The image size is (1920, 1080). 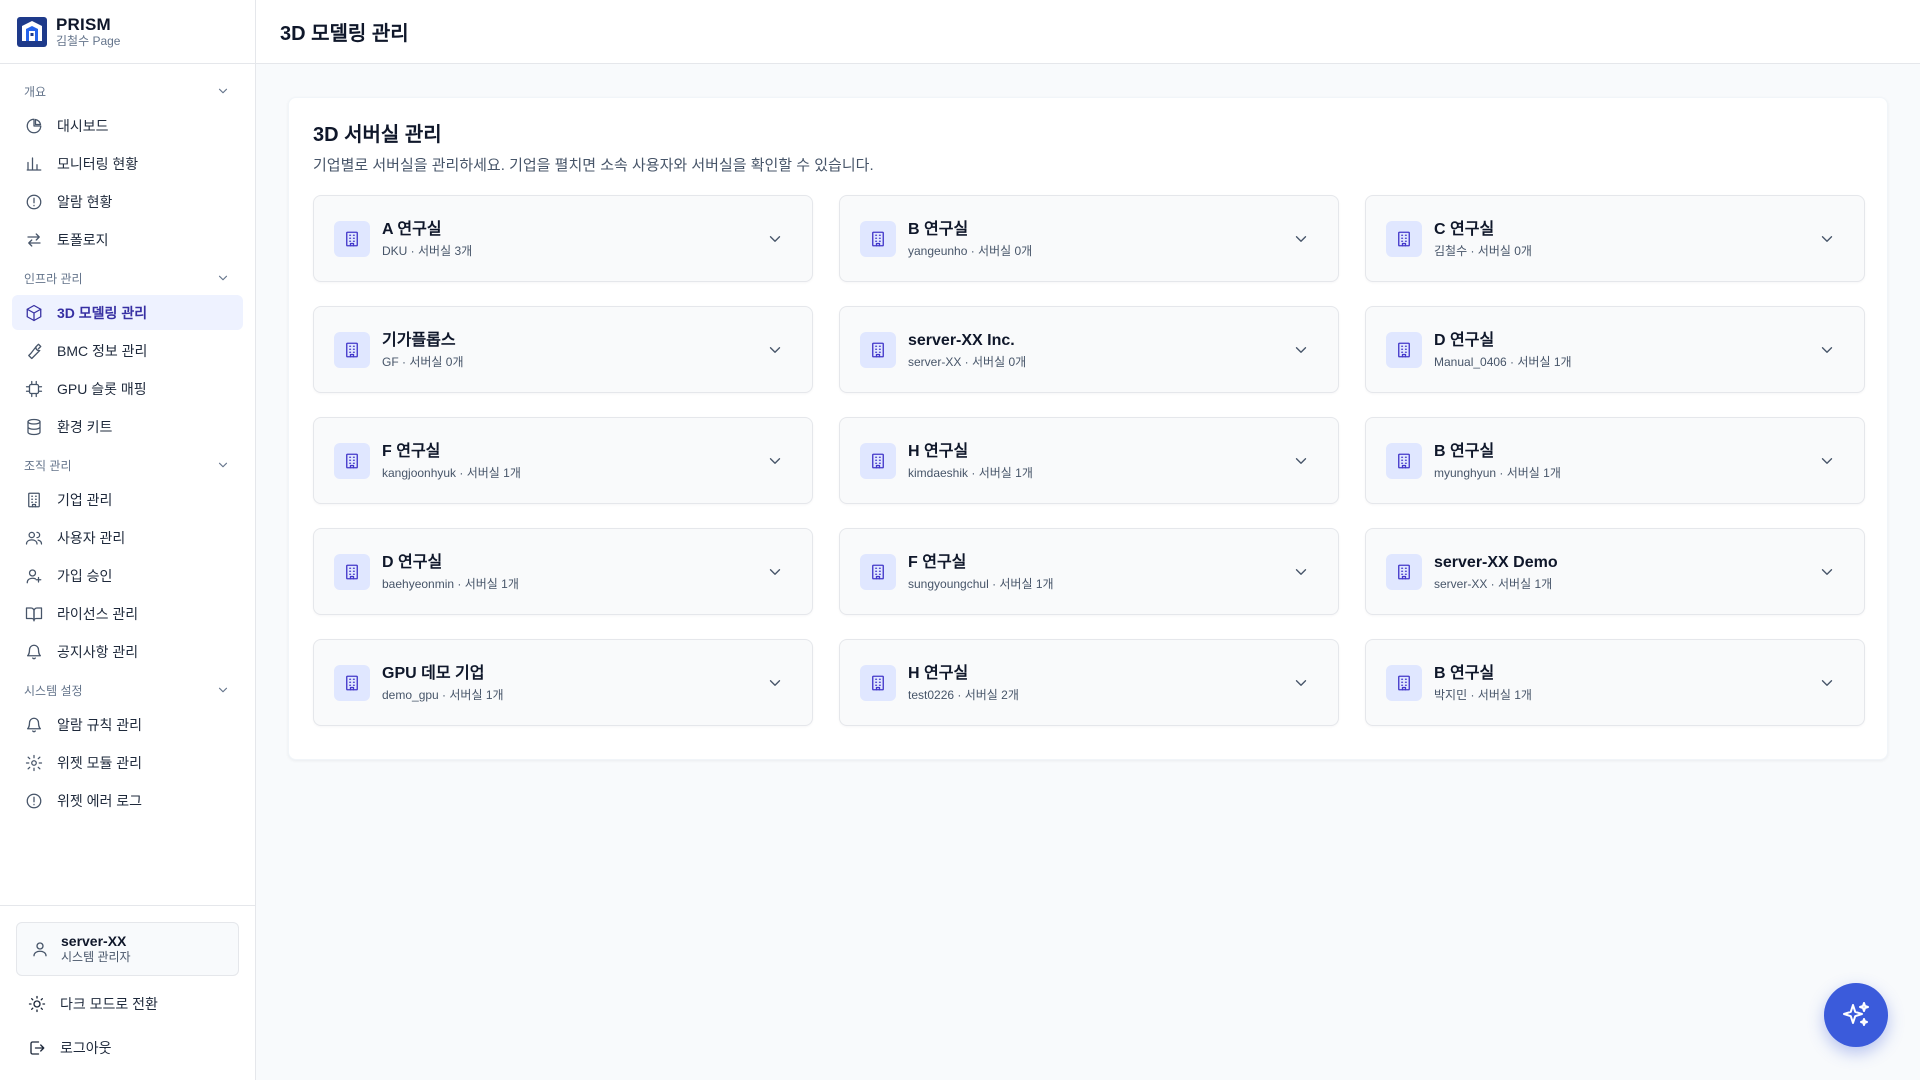 I want to click on company-card: 기가플롭스 GF · 서버실 0개, so click(x=563, y=349).